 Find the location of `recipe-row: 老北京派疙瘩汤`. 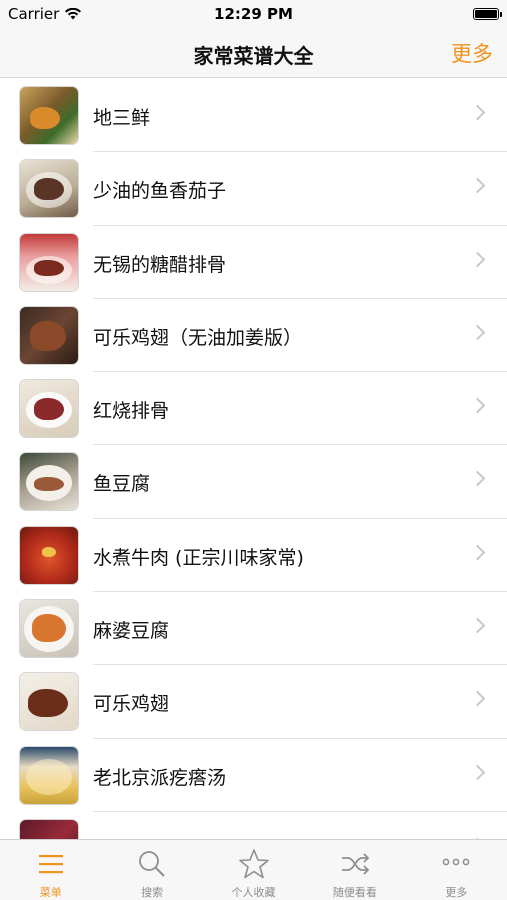

recipe-row: 老北京派疙瘩汤 is located at coordinates (253, 776).